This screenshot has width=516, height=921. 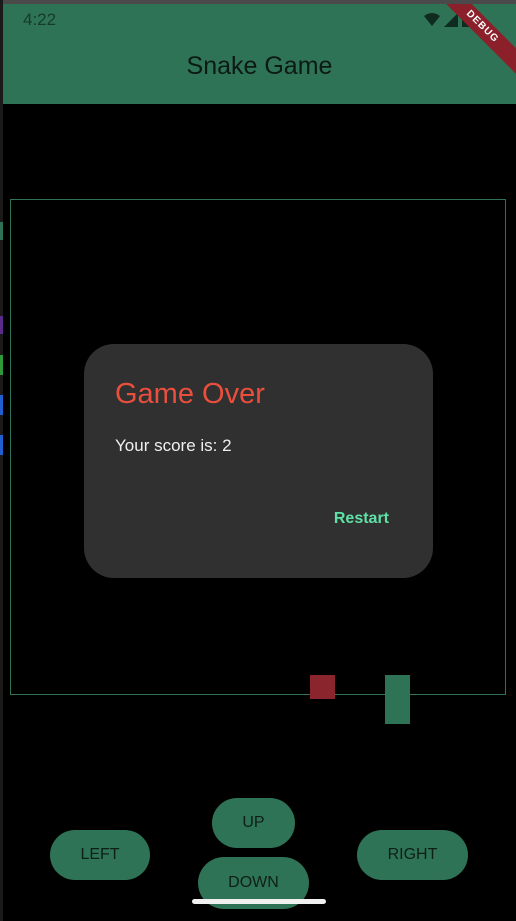 I want to click on debug-banner: DEBUG, so click(x=481, y=39).